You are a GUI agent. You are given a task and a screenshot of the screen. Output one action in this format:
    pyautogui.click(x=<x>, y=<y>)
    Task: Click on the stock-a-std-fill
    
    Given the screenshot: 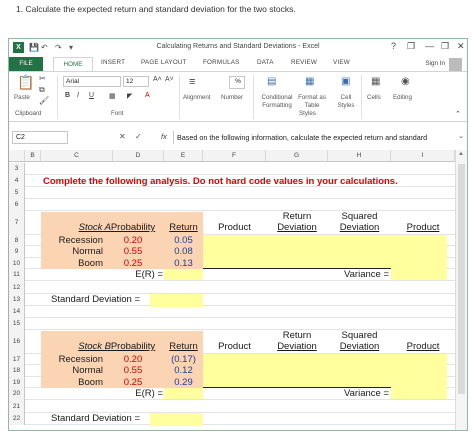 What is the action you would take?
    pyautogui.click(x=176, y=300)
    